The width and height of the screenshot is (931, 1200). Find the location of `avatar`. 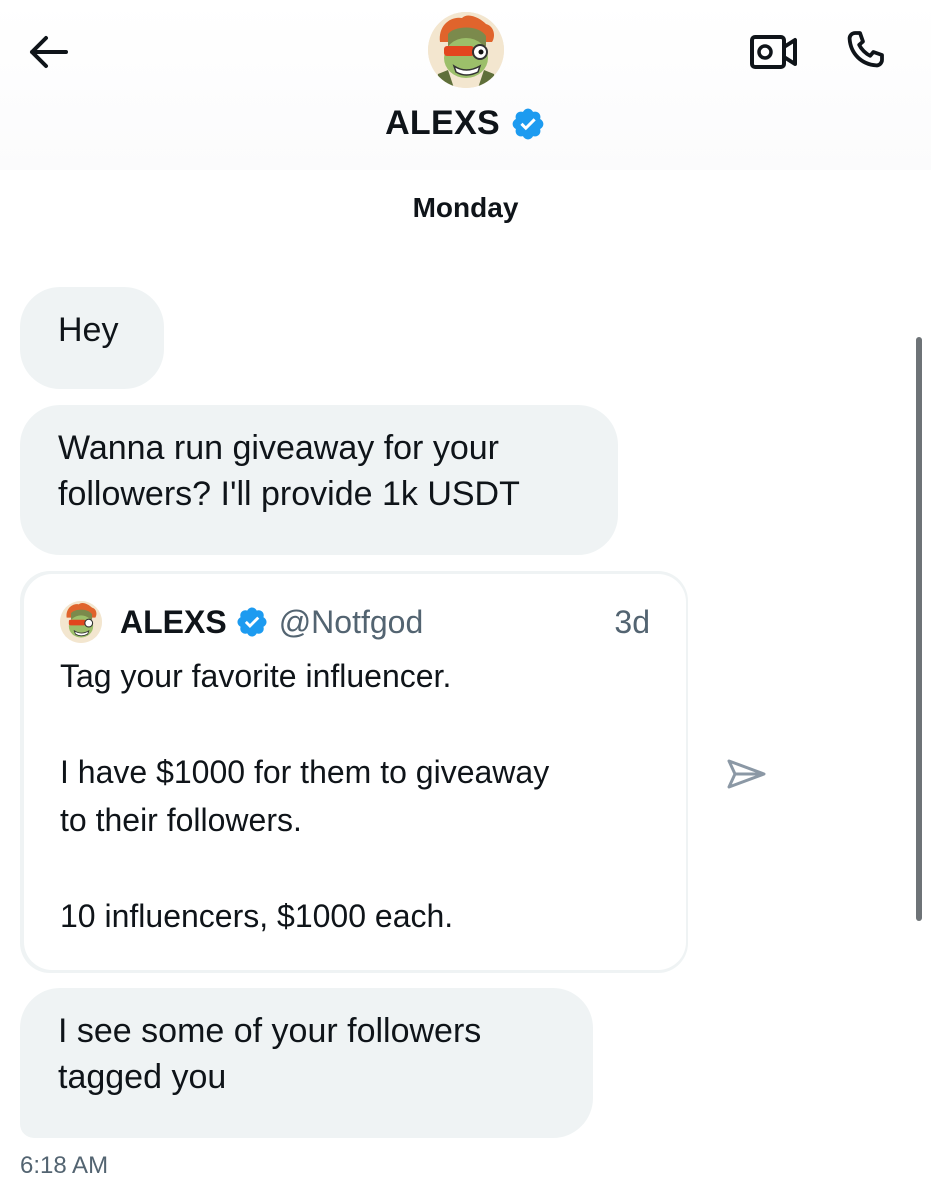

avatar is located at coordinates (466, 50).